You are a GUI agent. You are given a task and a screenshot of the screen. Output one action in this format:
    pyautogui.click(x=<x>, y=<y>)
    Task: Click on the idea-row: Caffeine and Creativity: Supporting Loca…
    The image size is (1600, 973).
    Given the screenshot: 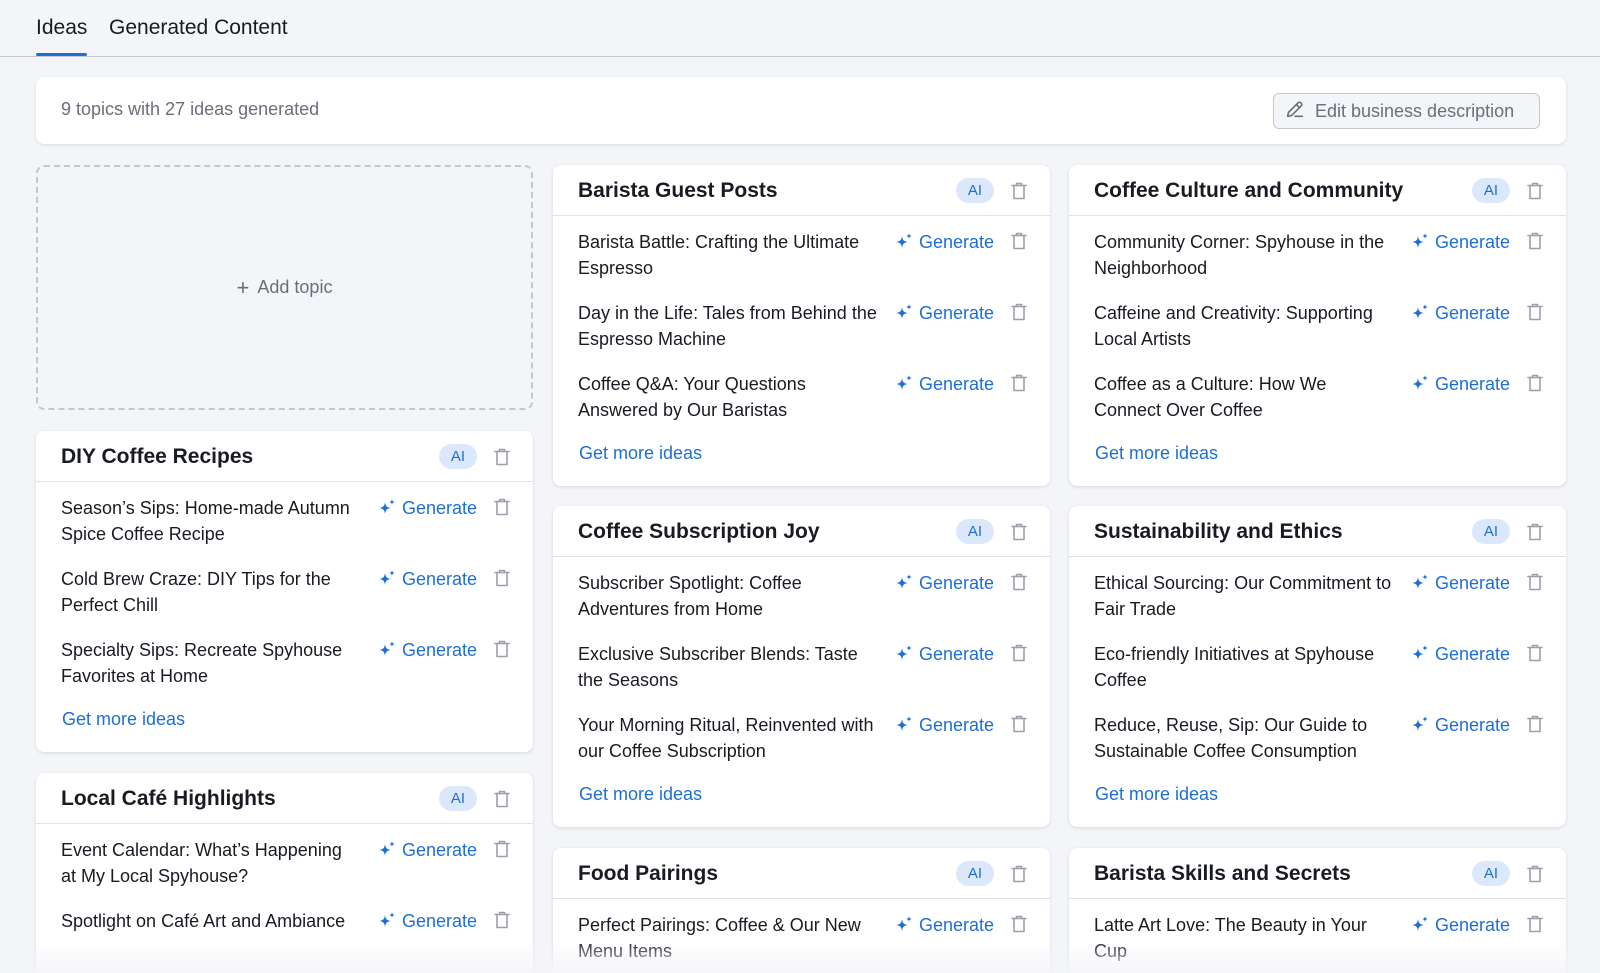 What is the action you would take?
    pyautogui.click(x=1317, y=322)
    